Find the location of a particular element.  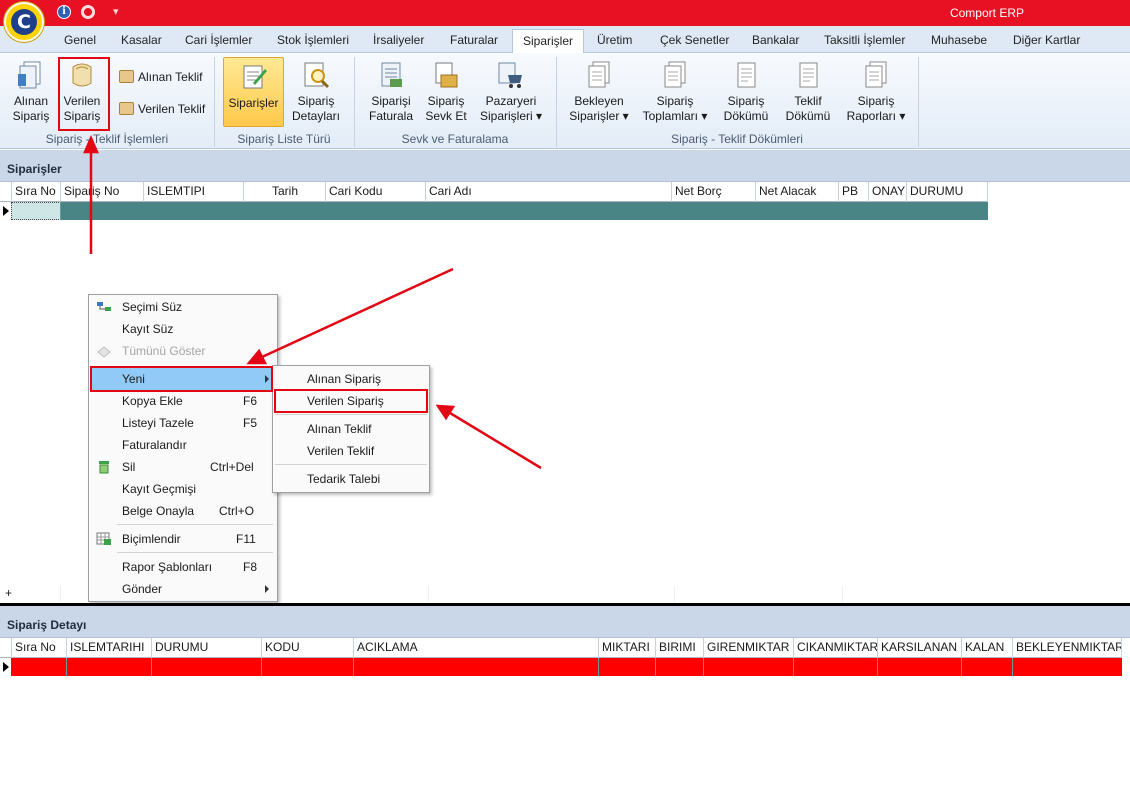

app-logo: C is located at coordinates (24, 22).